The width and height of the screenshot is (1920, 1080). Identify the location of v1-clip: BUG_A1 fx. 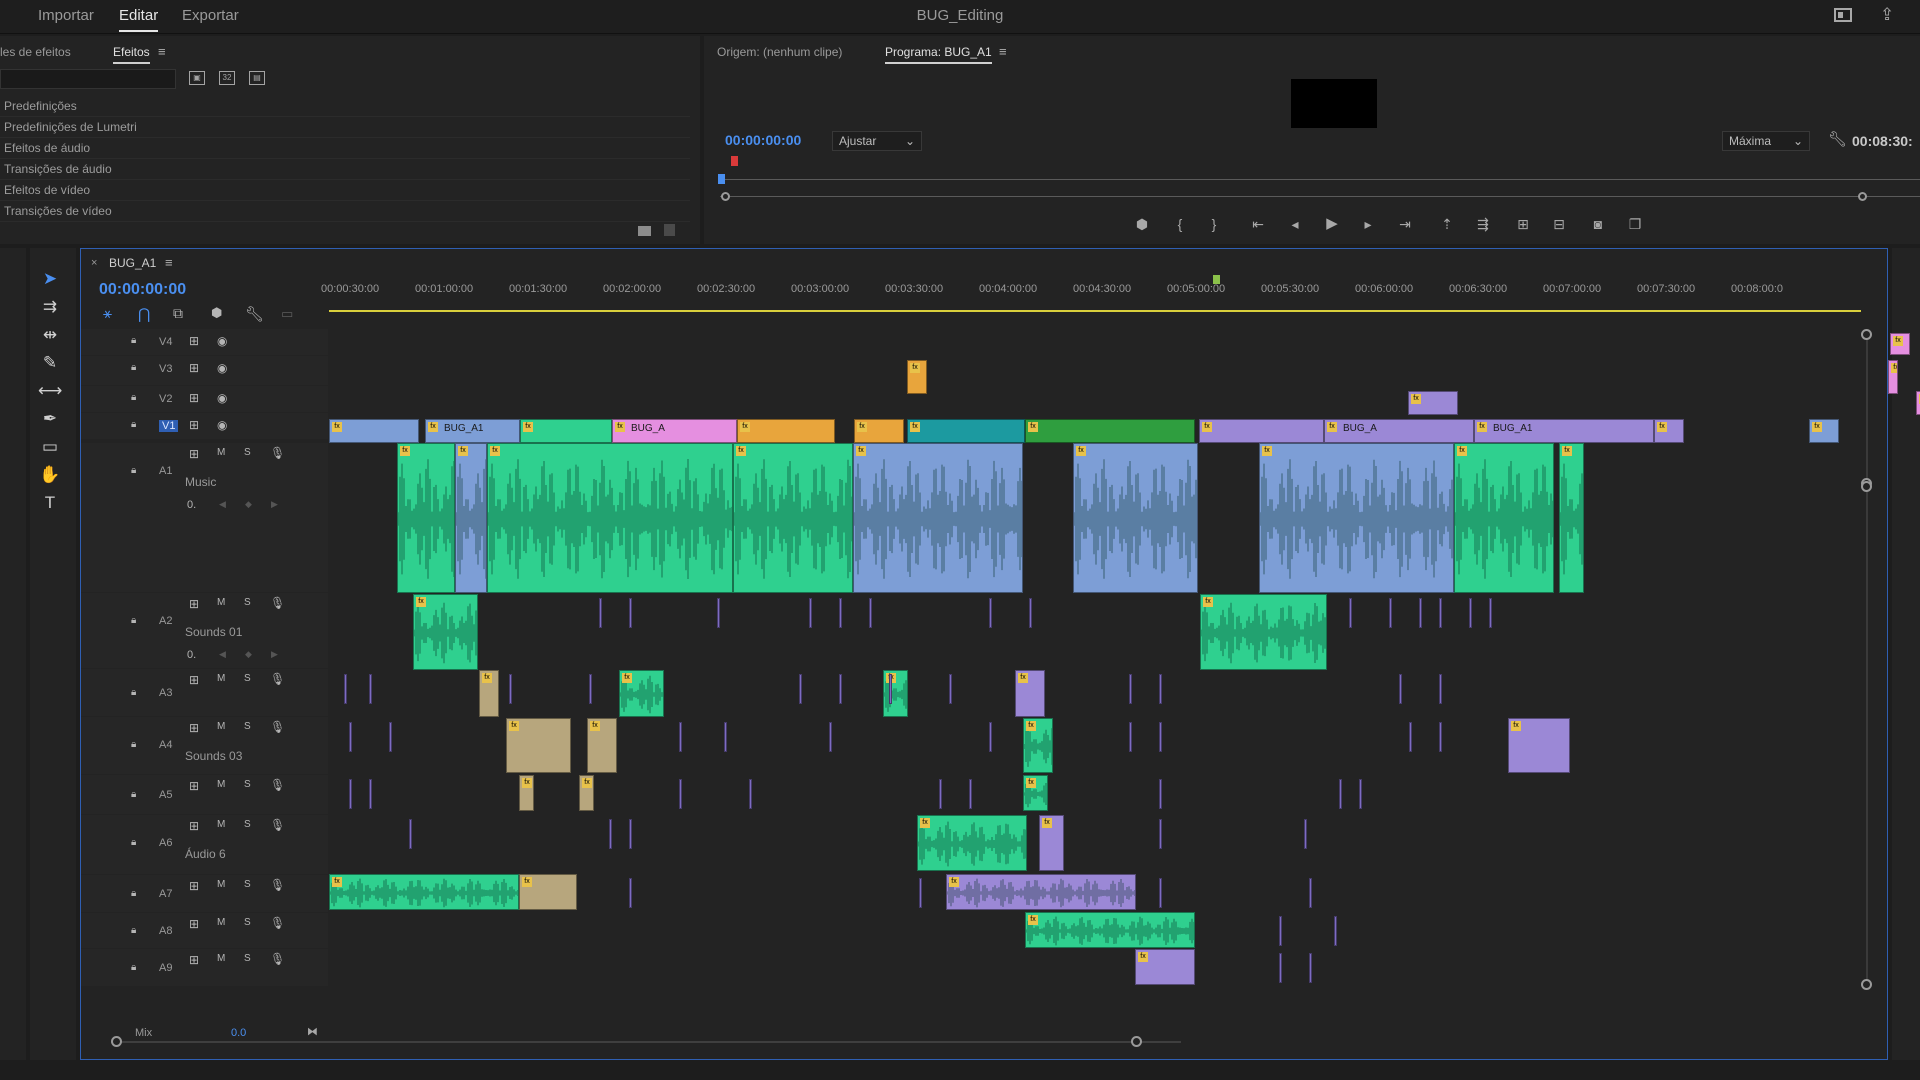
(1564, 431).